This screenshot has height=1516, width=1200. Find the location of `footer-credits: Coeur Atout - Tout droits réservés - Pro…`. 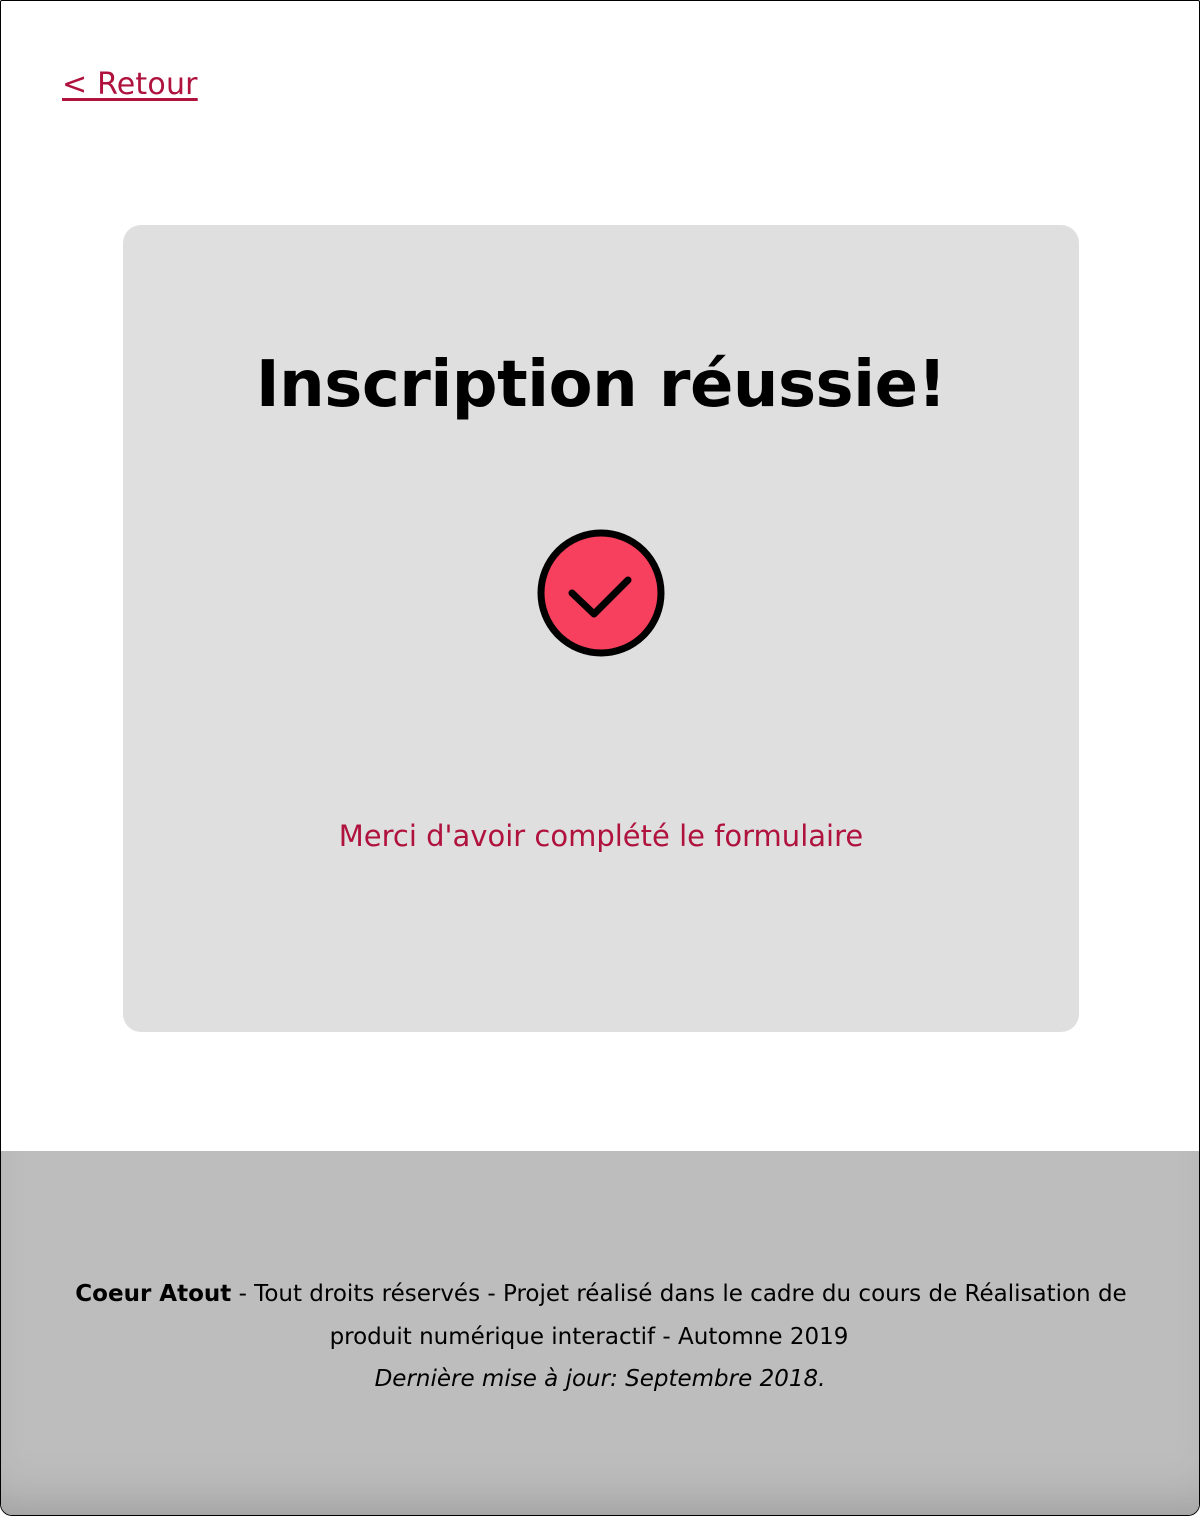

footer-credits: Coeur Atout - Tout droits réservés - Pro… is located at coordinates (600, 1294).